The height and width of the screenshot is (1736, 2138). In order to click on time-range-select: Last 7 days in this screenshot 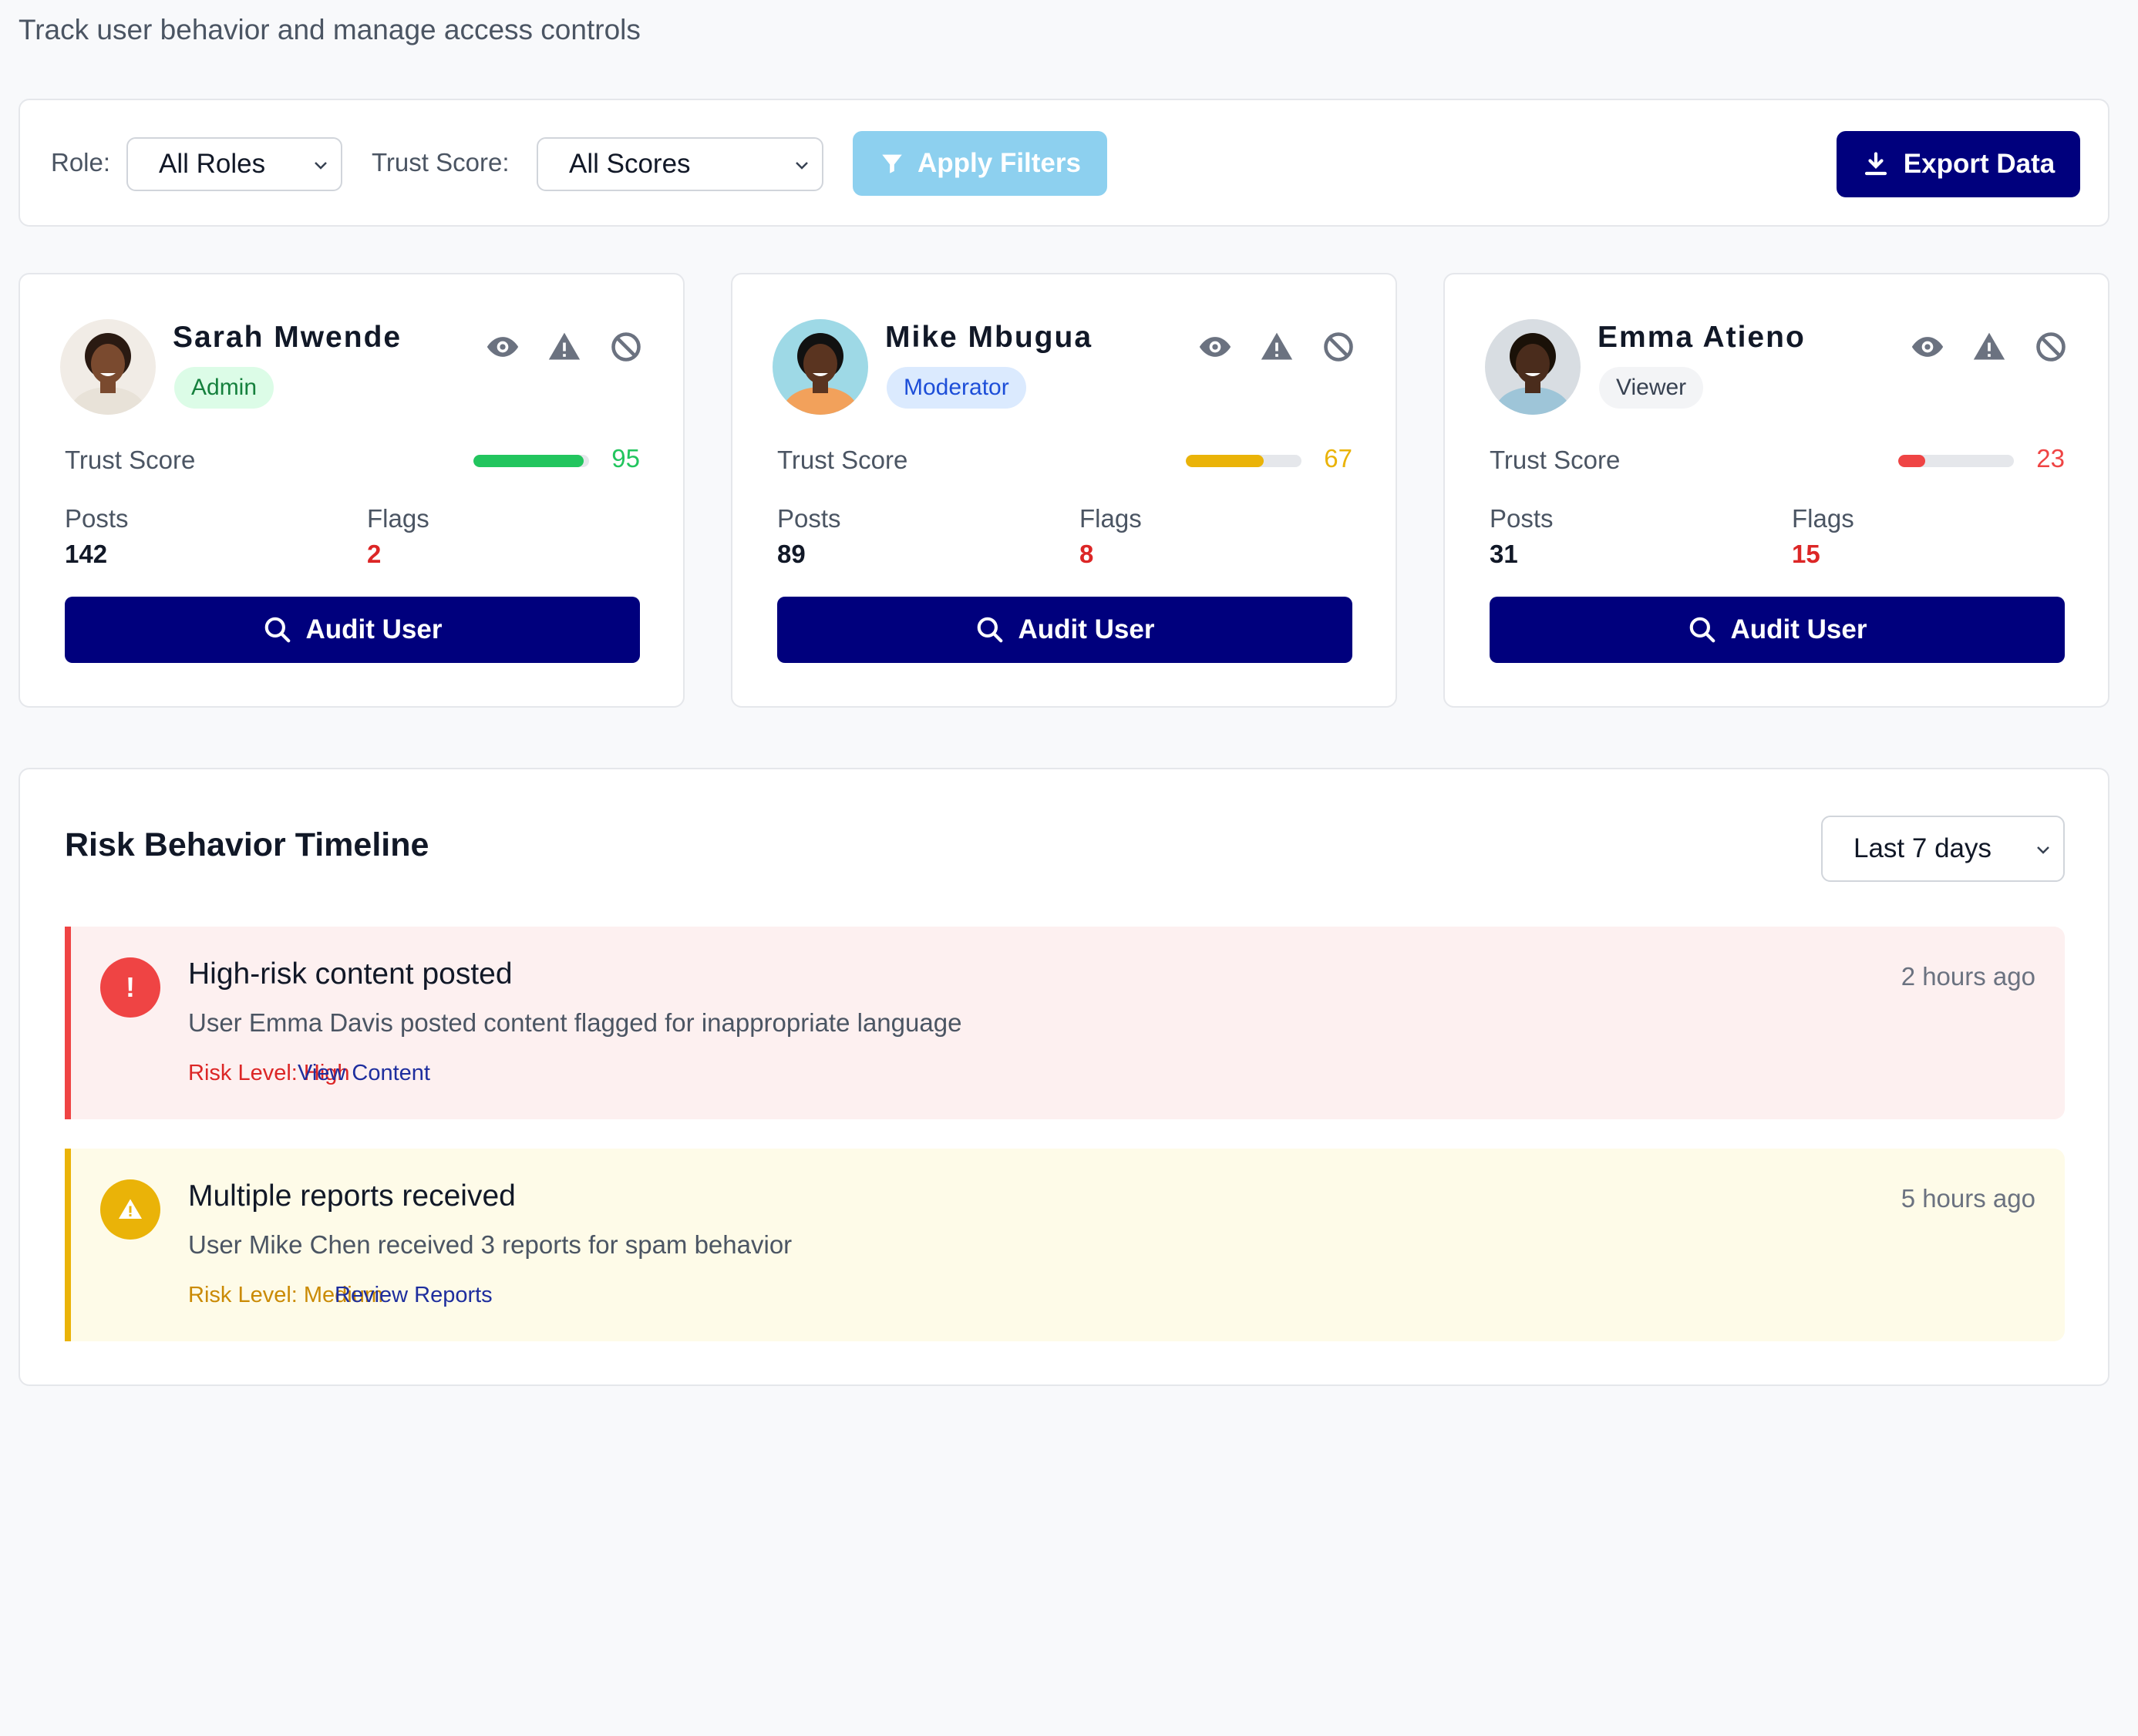, I will do `click(1943, 849)`.